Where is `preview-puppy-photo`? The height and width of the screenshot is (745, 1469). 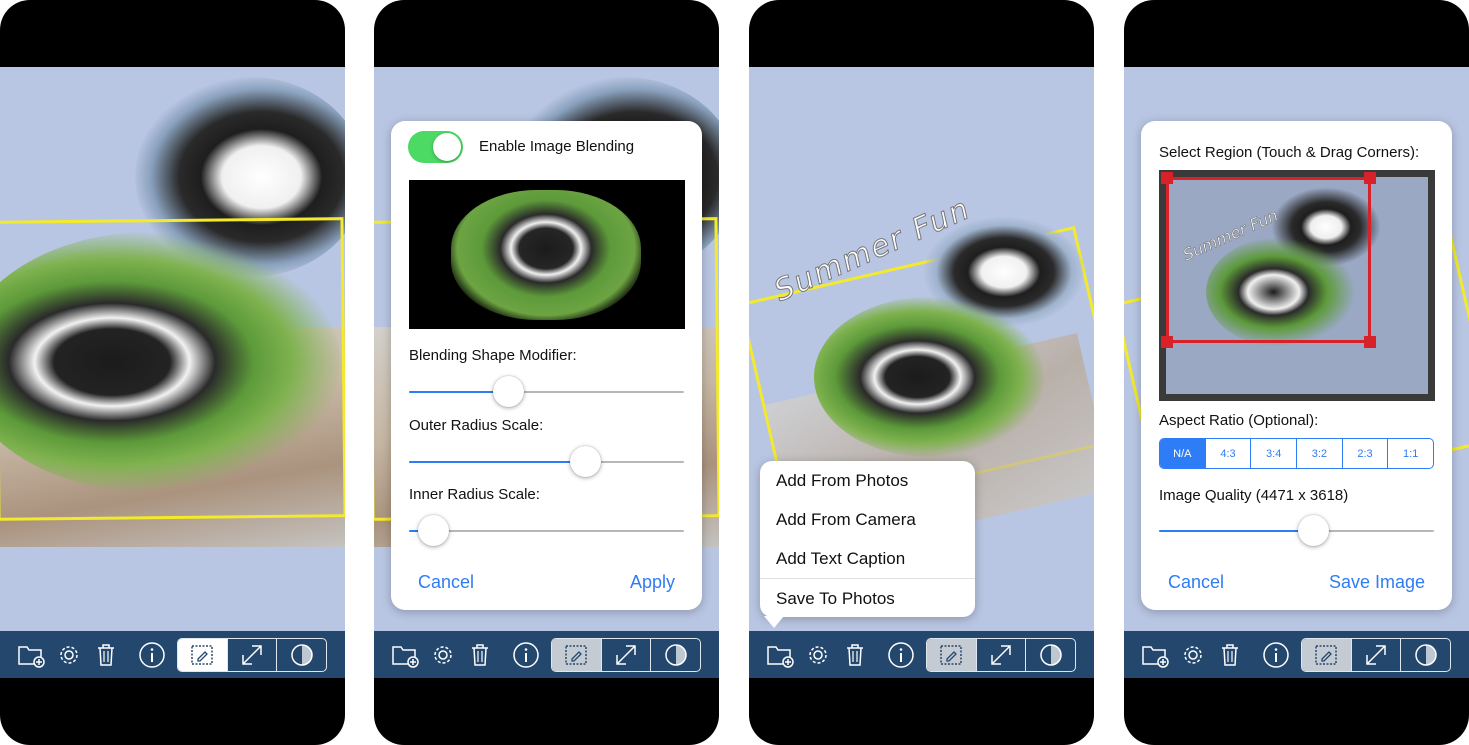
preview-puppy-photo is located at coordinates (546, 255).